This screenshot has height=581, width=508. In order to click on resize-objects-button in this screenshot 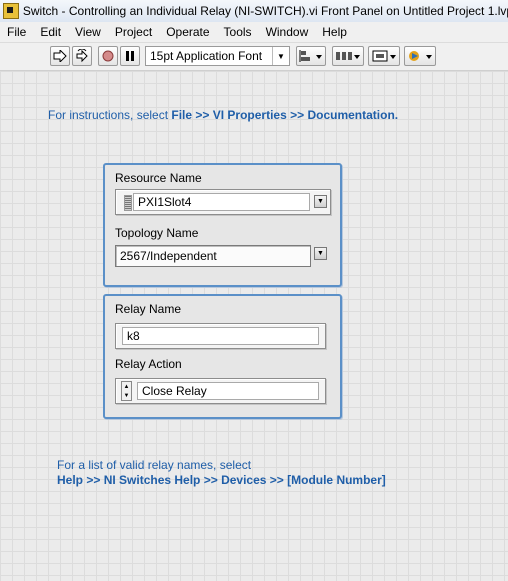, I will do `click(384, 56)`.